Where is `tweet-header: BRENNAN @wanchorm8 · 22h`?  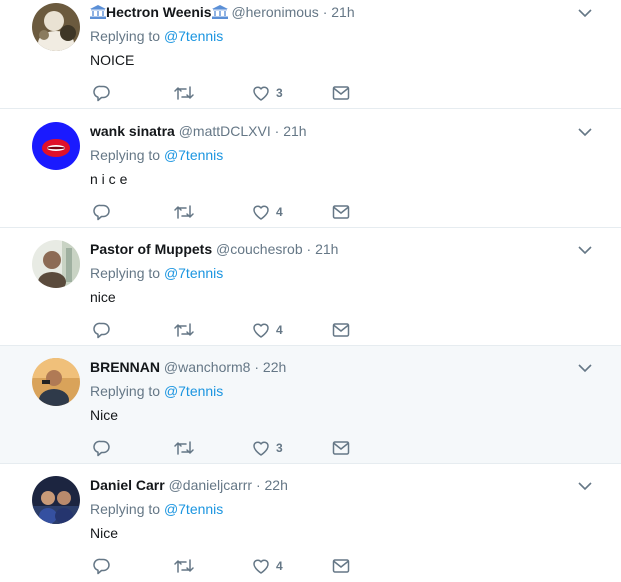 tweet-header: BRENNAN @wanchorm8 · 22h is located at coordinates (188, 367).